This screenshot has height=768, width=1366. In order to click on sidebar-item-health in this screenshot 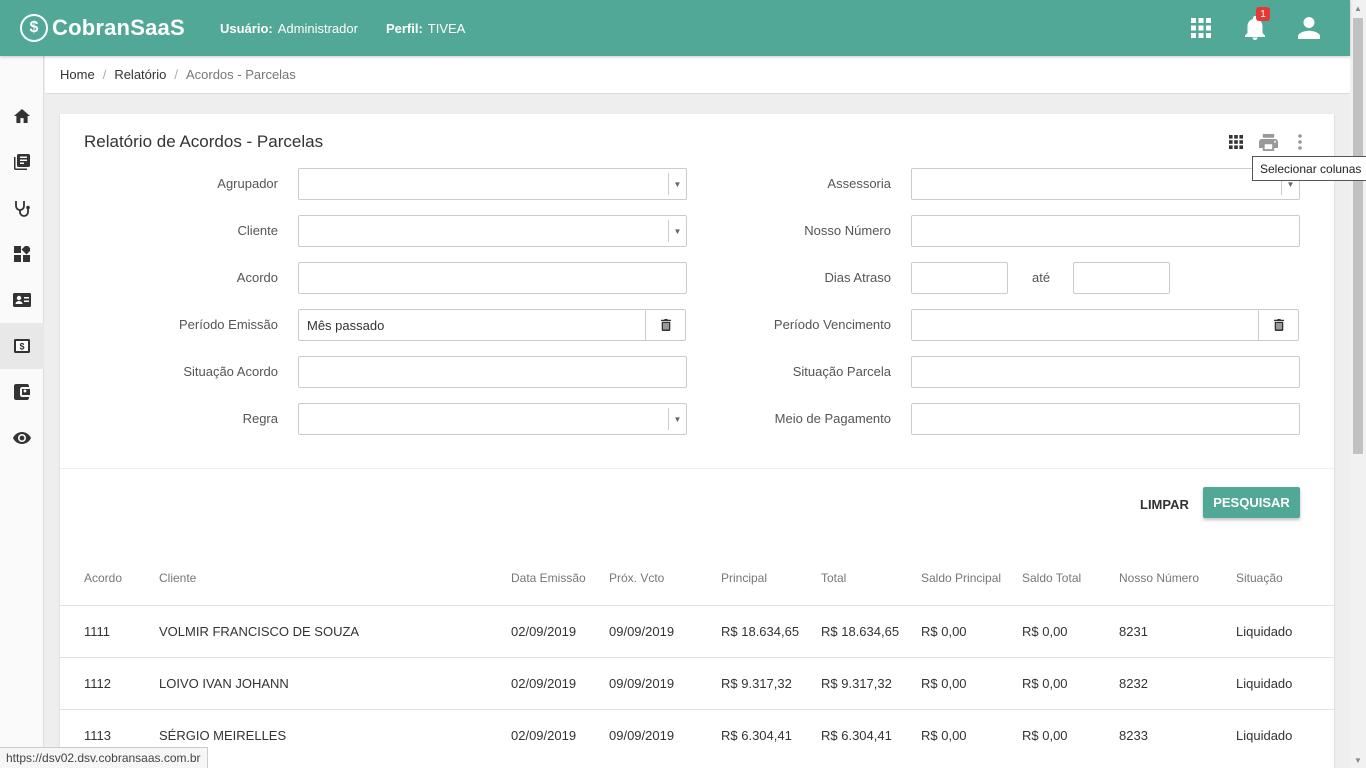, I will do `click(22, 208)`.